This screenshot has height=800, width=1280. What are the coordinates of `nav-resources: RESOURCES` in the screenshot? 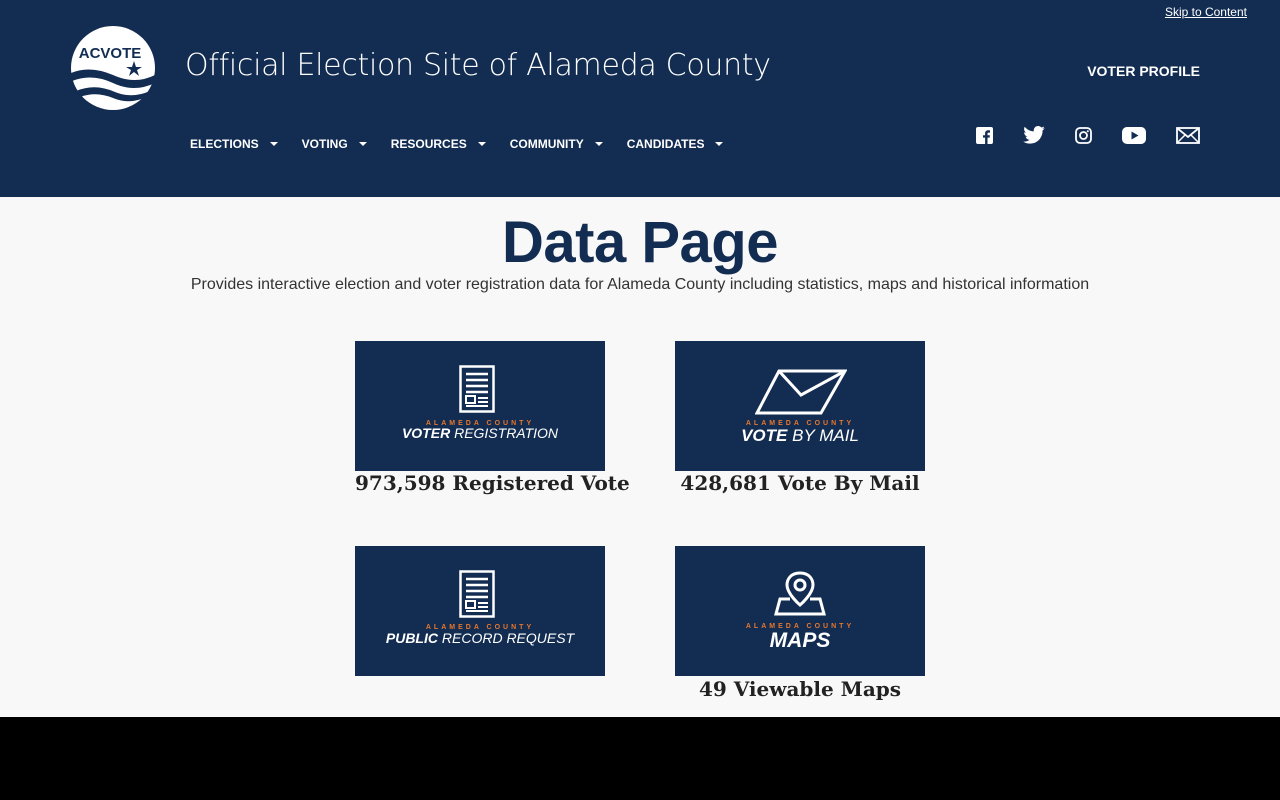 It's located at (438, 144).